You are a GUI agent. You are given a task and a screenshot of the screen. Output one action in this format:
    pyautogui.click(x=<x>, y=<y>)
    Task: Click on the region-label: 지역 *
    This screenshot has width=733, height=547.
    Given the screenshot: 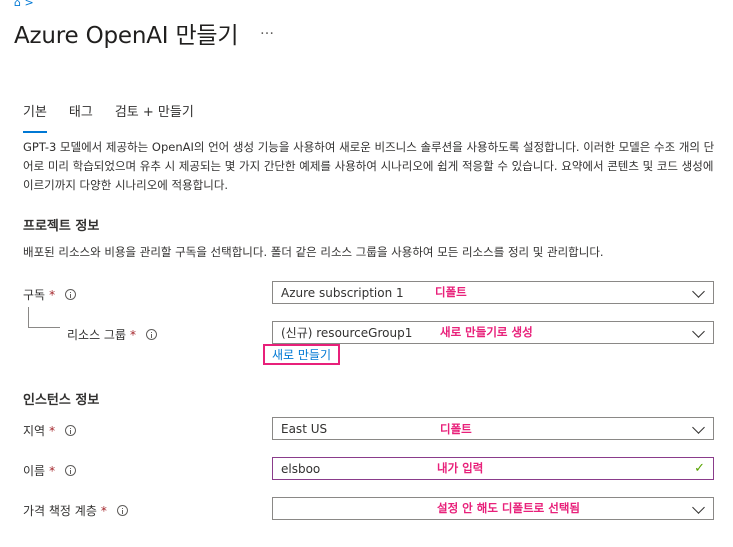 What is the action you would take?
    pyautogui.click(x=50, y=430)
    